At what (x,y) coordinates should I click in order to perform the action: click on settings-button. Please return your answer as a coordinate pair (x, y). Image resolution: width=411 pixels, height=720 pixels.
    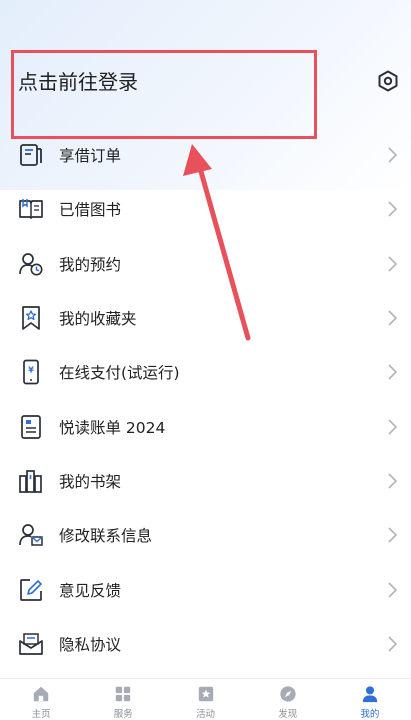
    Looking at the image, I should click on (388, 81).